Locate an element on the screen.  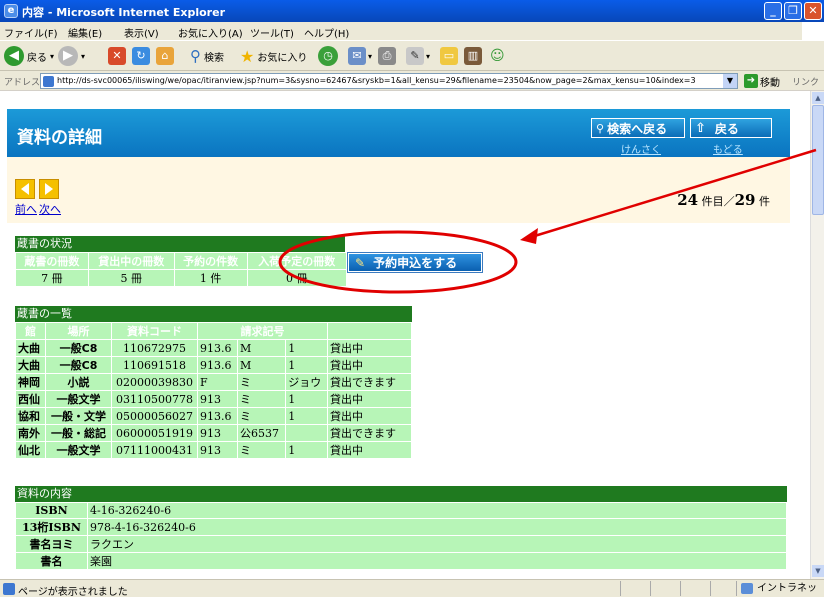
forward-arrow-icon: ▶ is located at coordinates (68, 56).